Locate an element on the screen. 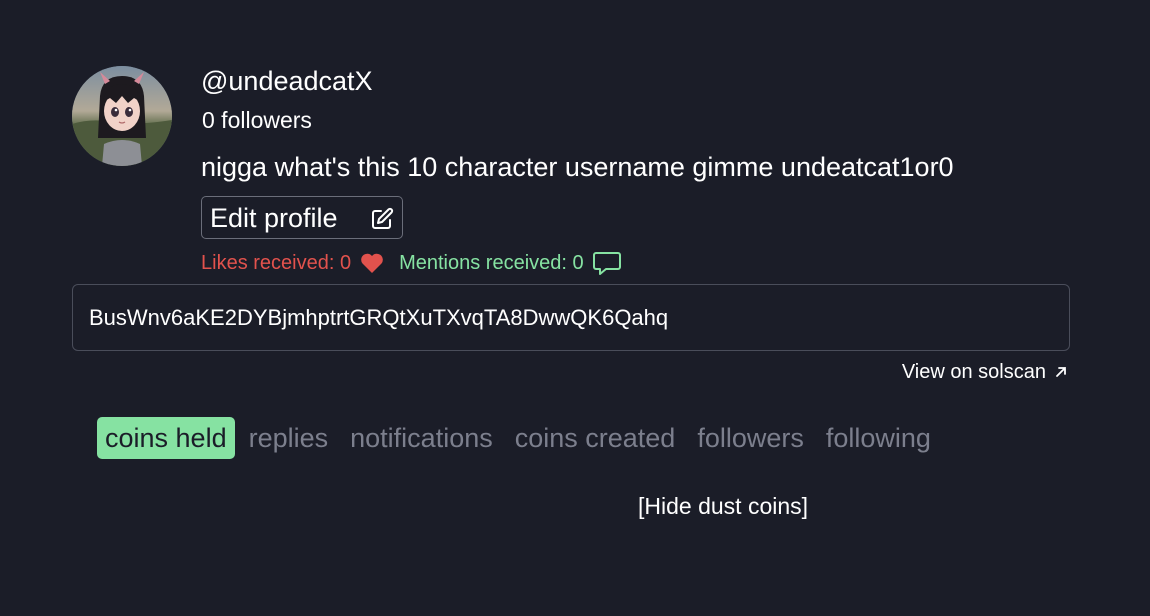 The height and width of the screenshot is (616, 1150). likes-received: Likes received: 0 is located at coordinates (293, 263).